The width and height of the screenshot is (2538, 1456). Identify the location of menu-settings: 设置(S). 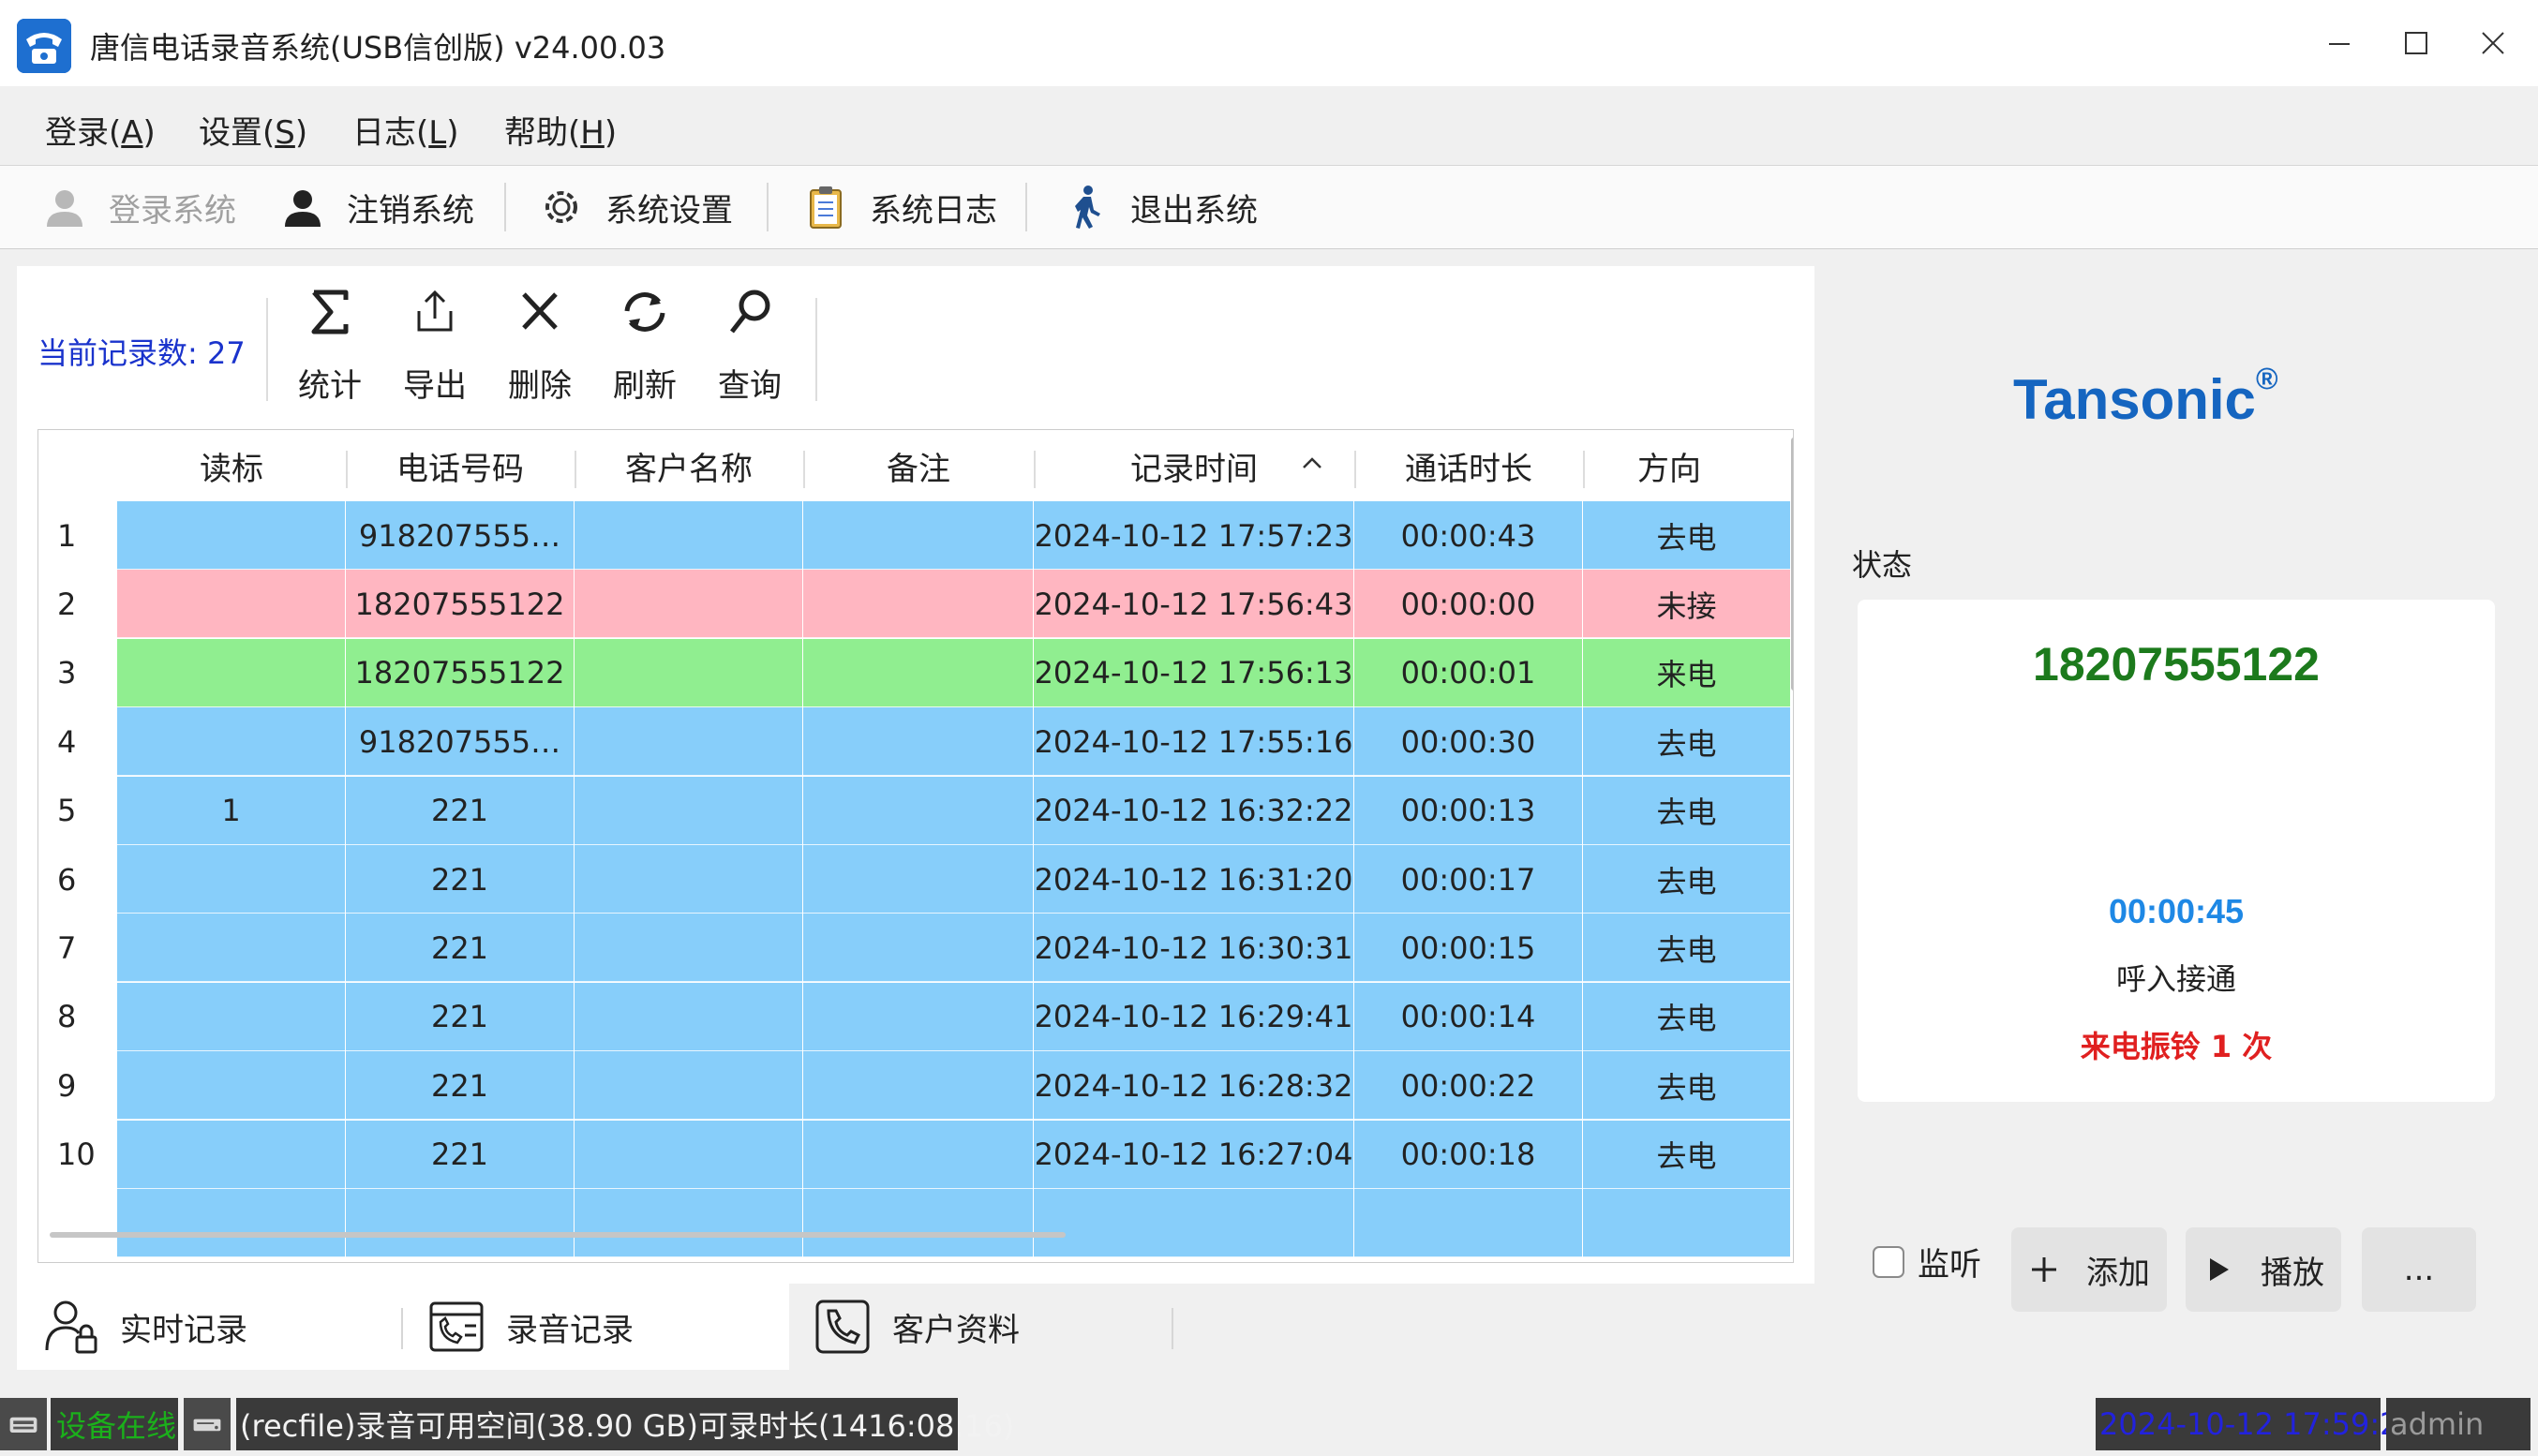
(253, 130).